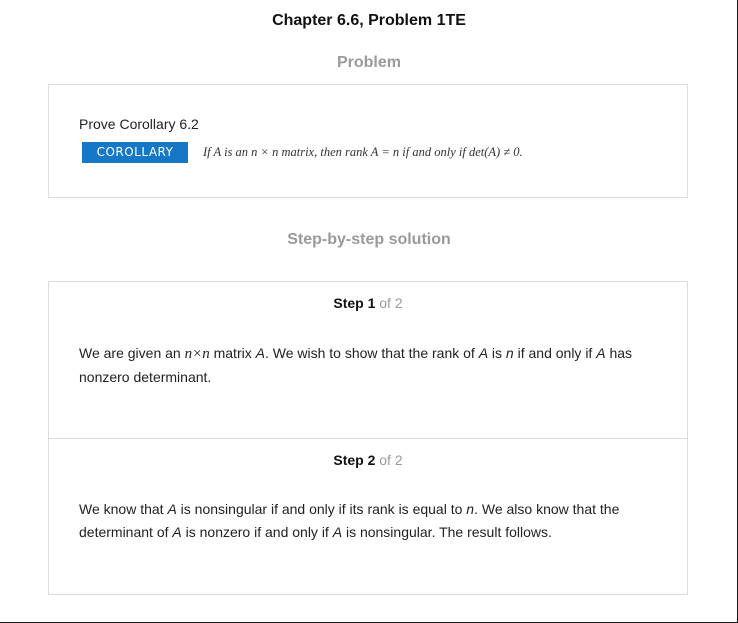  What do you see at coordinates (369, 20) in the screenshot?
I see `page-title: Chapter 6.6, Problem 1TE` at bounding box center [369, 20].